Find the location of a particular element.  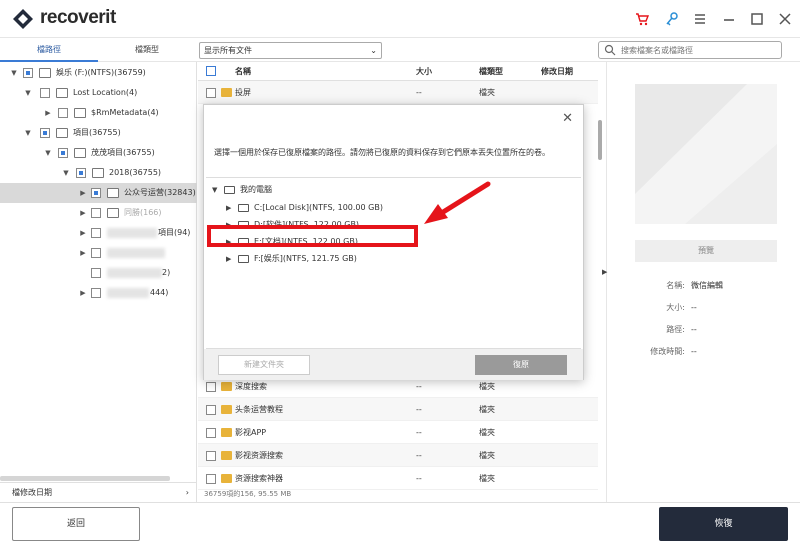

tree-row: ▶ 項目(94) is located at coordinates (98, 233).